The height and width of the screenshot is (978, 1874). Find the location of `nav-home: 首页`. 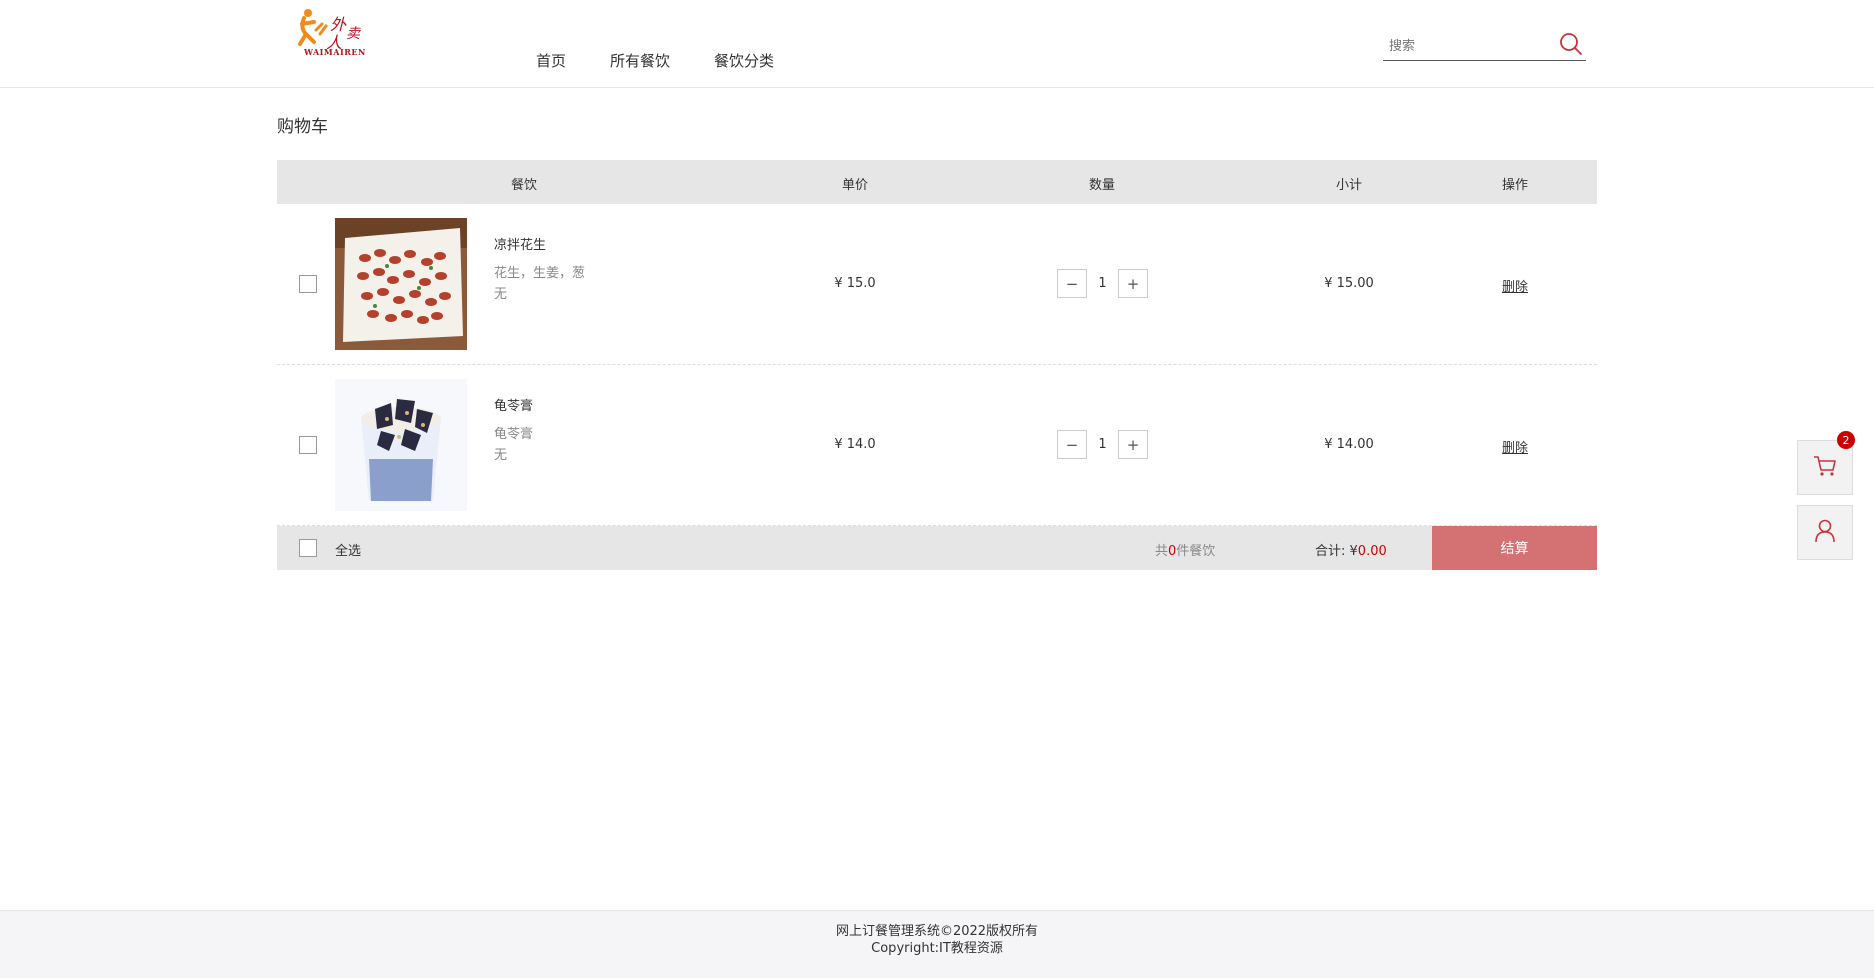

nav-home: 首页 is located at coordinates (551, 60).